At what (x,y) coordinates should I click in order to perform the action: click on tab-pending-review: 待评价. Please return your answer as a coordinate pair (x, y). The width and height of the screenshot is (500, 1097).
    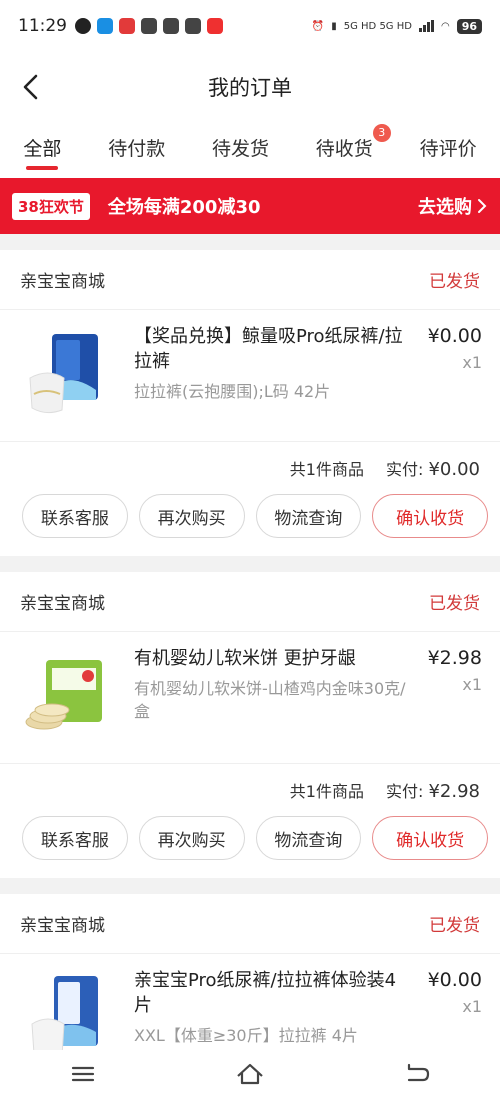
    Looking at the image, I should click on (448, 147).